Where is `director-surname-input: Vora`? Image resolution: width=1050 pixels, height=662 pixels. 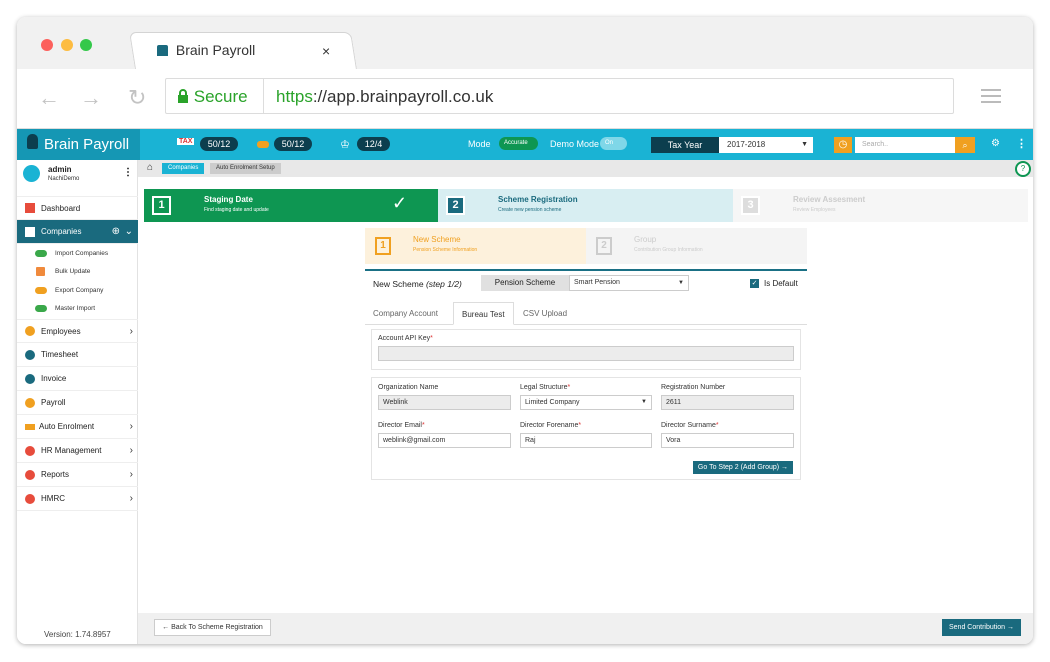
director-surname-input: Vora is located at coordinates (727, 440).